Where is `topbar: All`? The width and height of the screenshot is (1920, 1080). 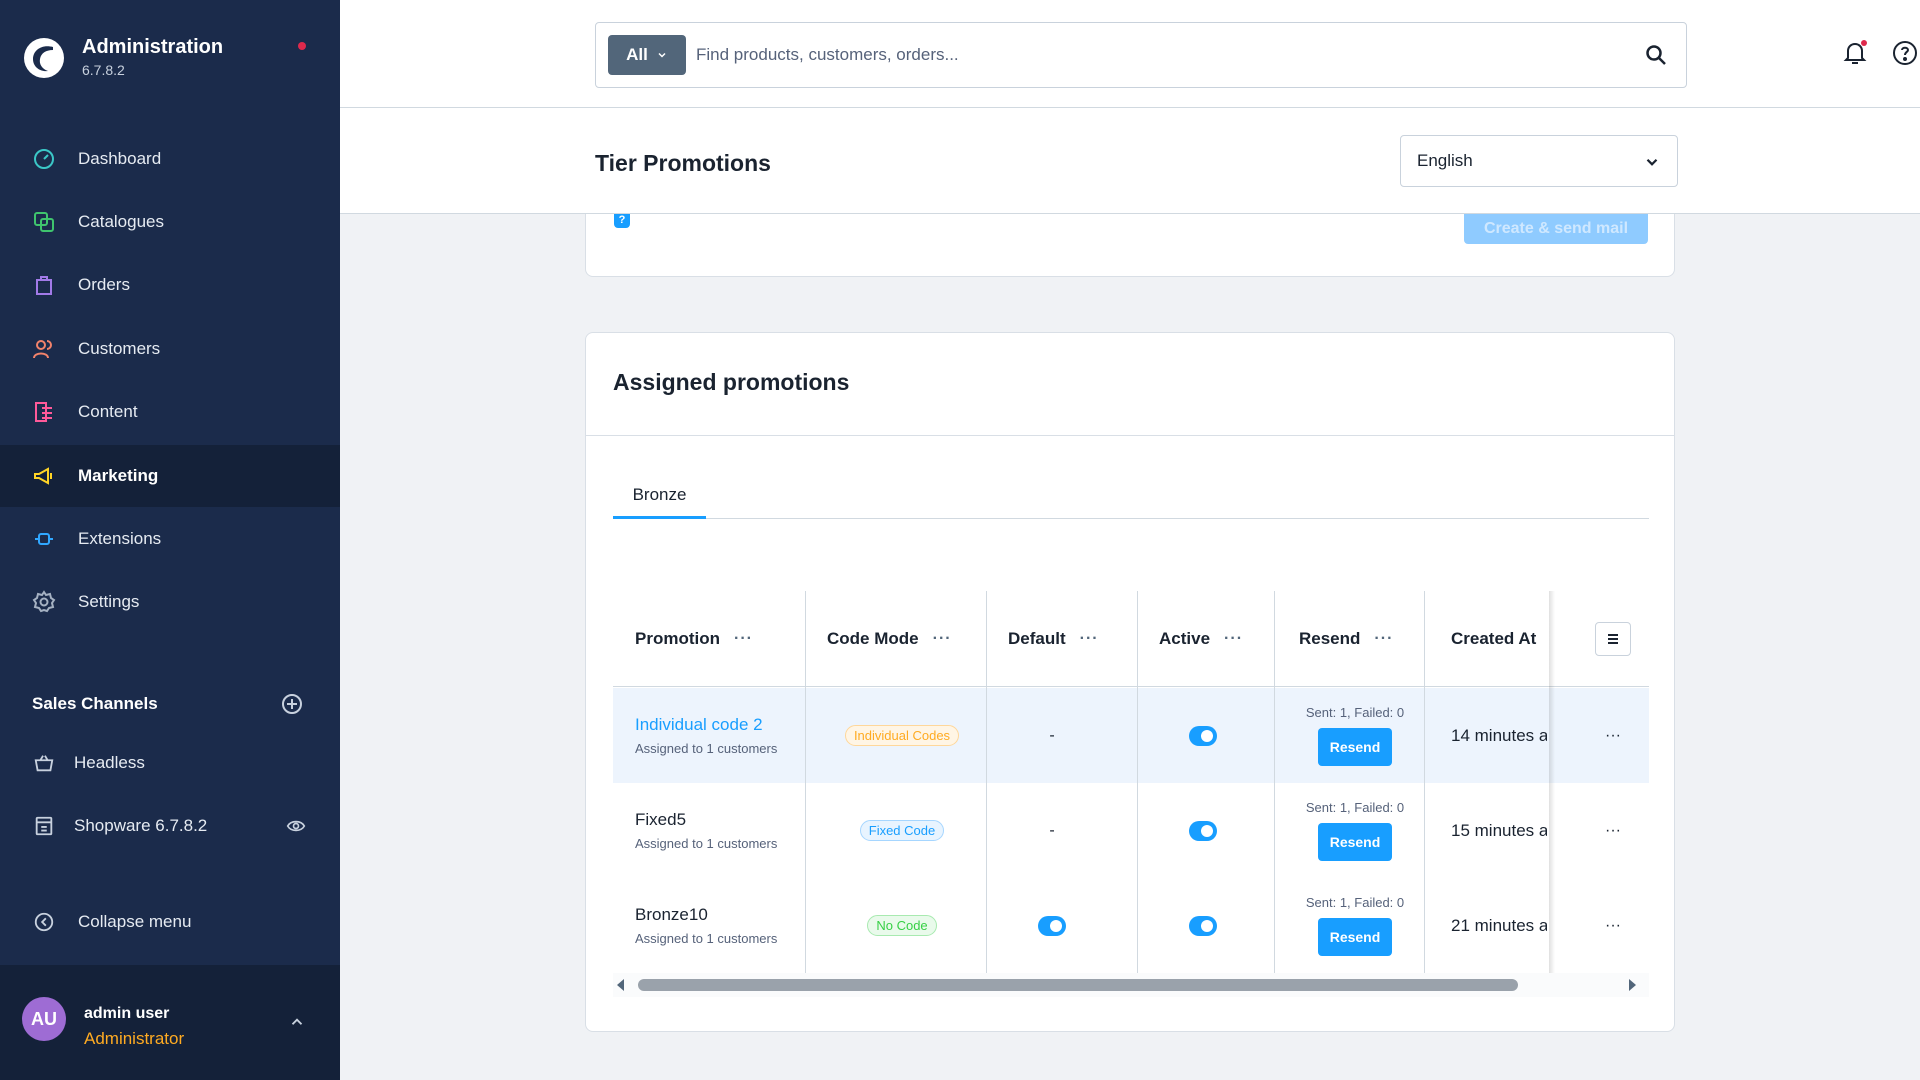 topbar: All is located at coordinates (1130, 54).